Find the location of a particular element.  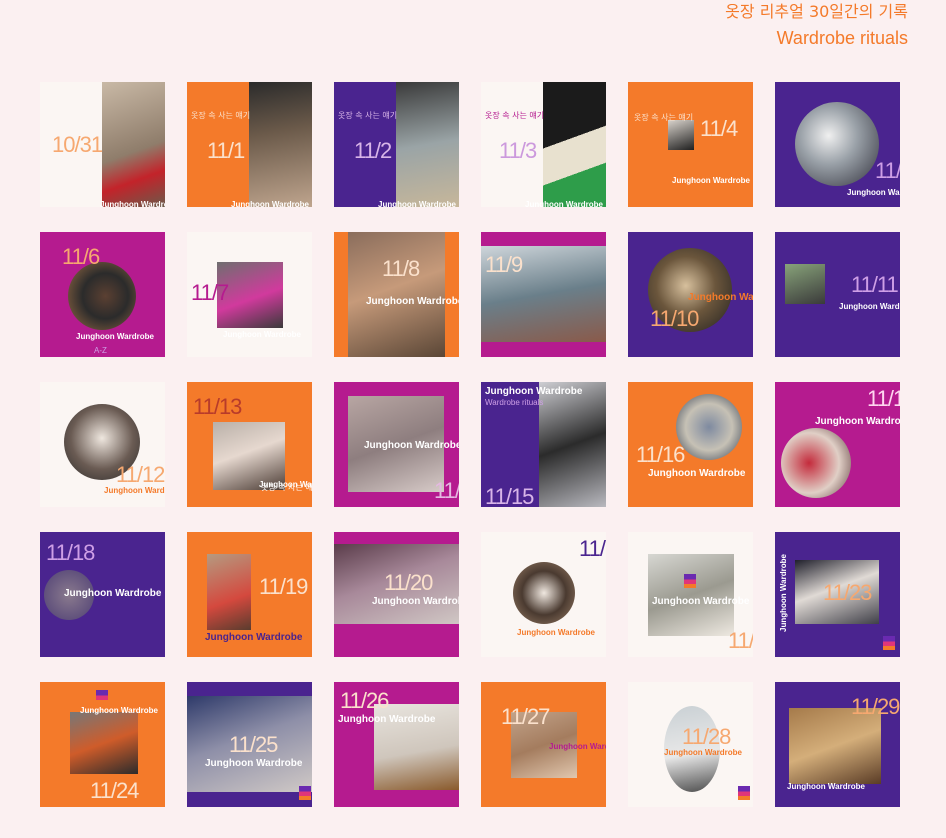

ritual-date: 11/13 is located at coordinates (217, 406).